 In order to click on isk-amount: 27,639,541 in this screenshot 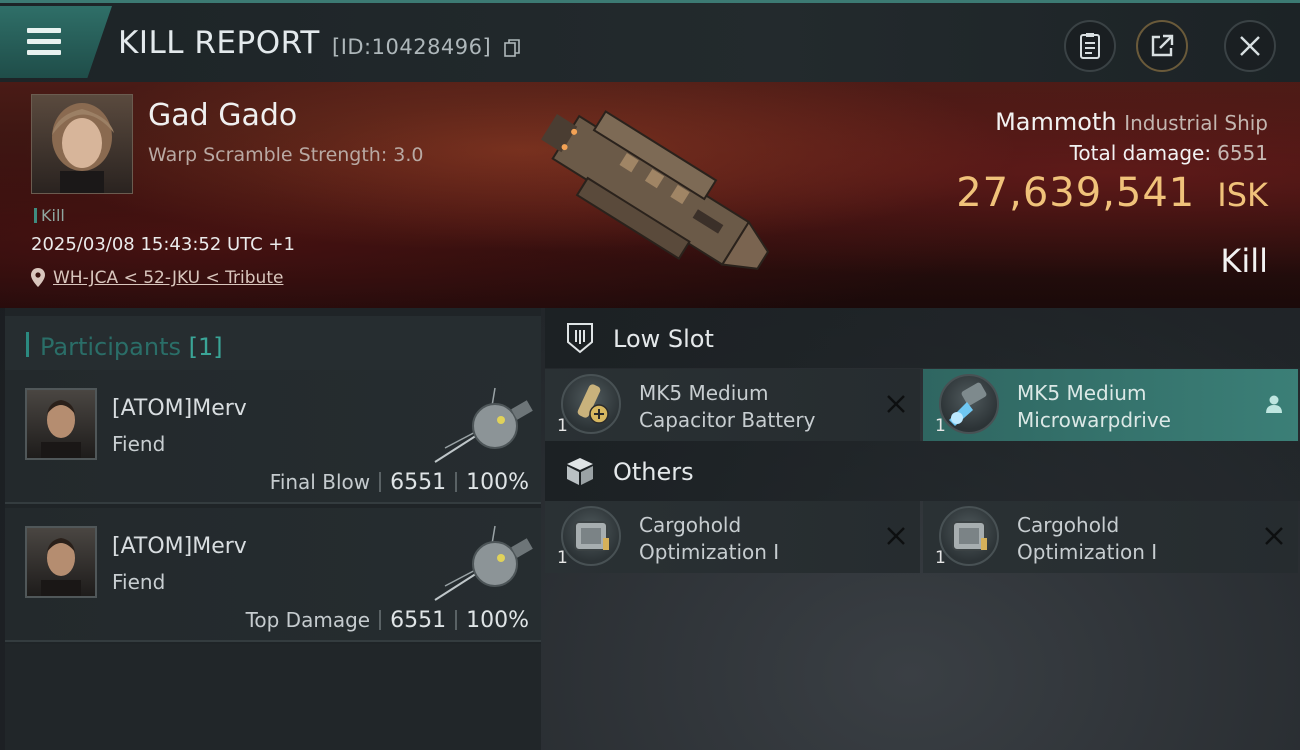, I will do `click(1076, 193)`.